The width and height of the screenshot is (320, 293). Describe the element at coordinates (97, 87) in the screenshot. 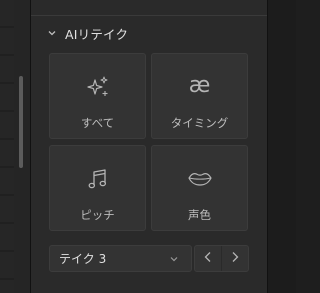

I see `sparkle-icon` at that location.